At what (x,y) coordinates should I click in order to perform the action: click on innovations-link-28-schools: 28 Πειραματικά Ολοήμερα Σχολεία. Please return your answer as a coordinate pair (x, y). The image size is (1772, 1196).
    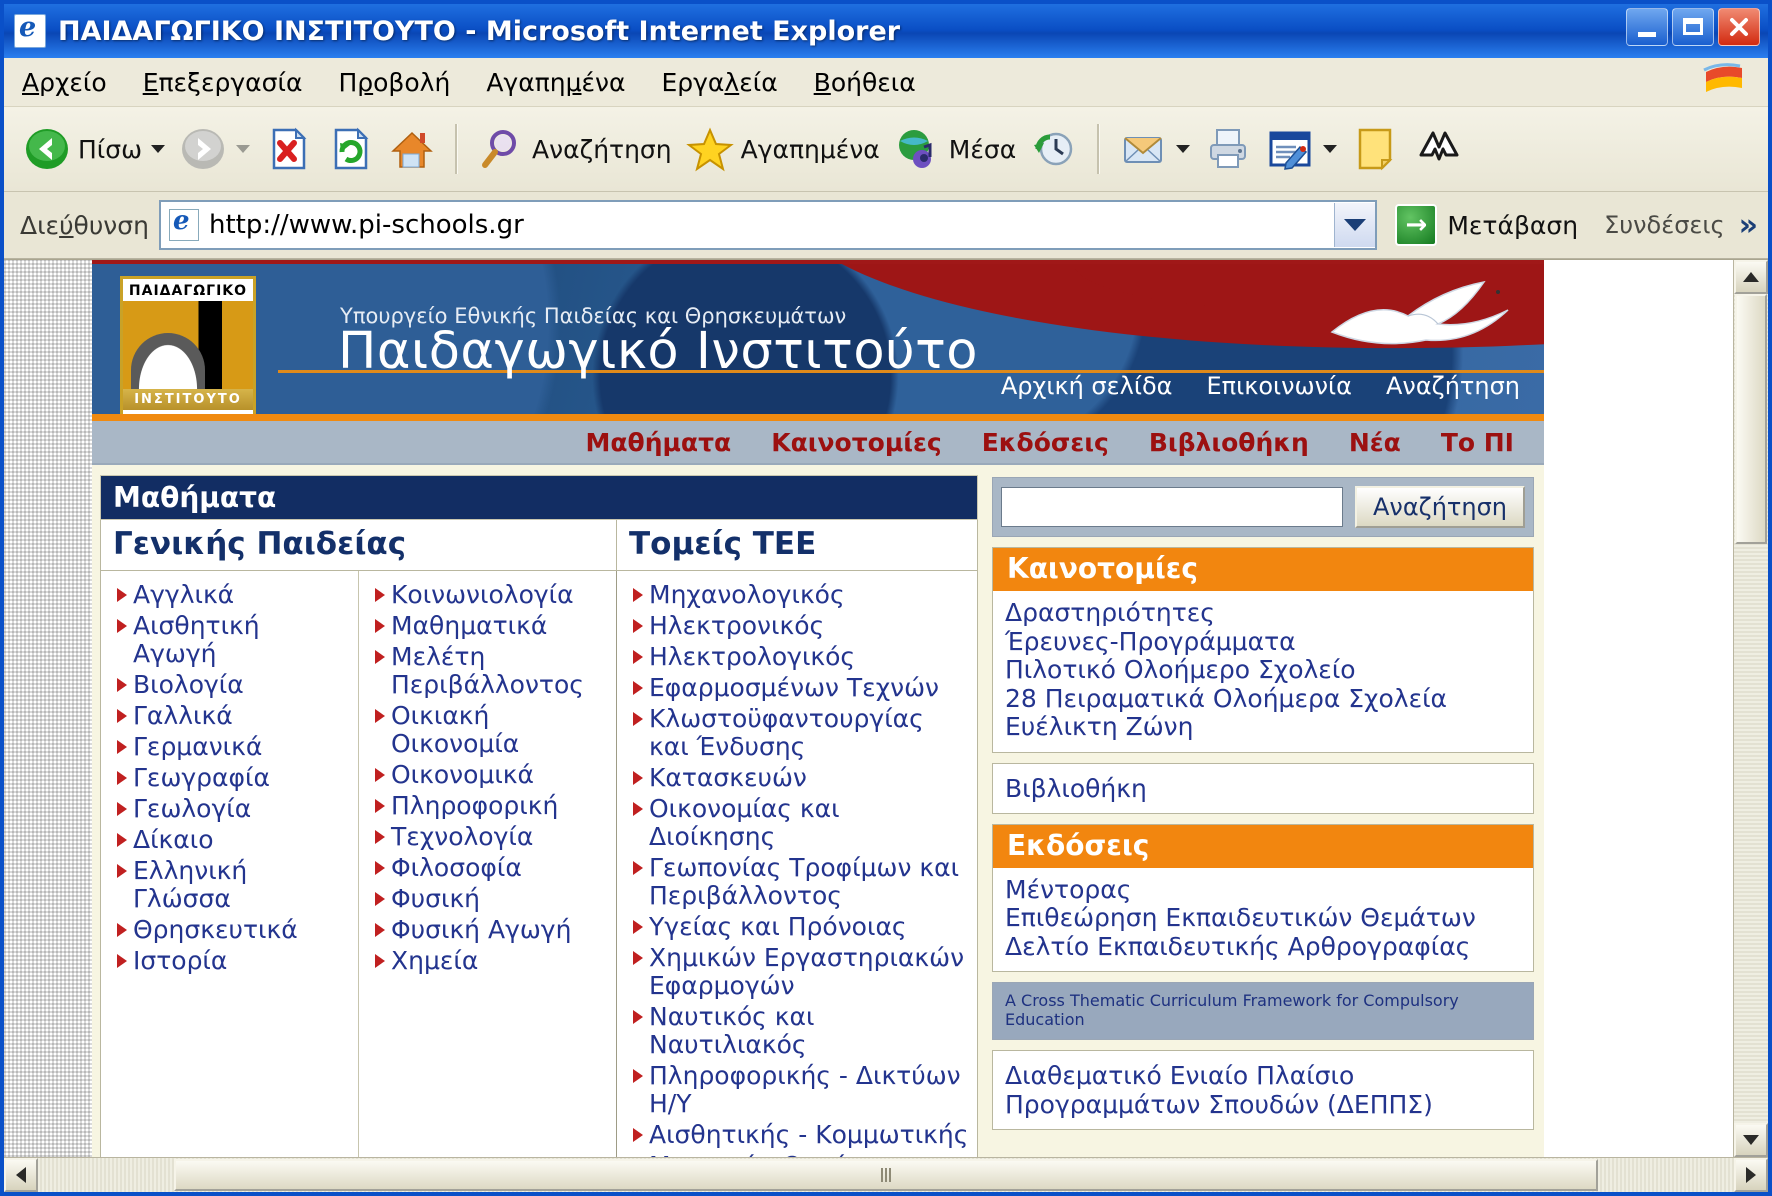
    Looking at the image, I should click on (1263, 699).